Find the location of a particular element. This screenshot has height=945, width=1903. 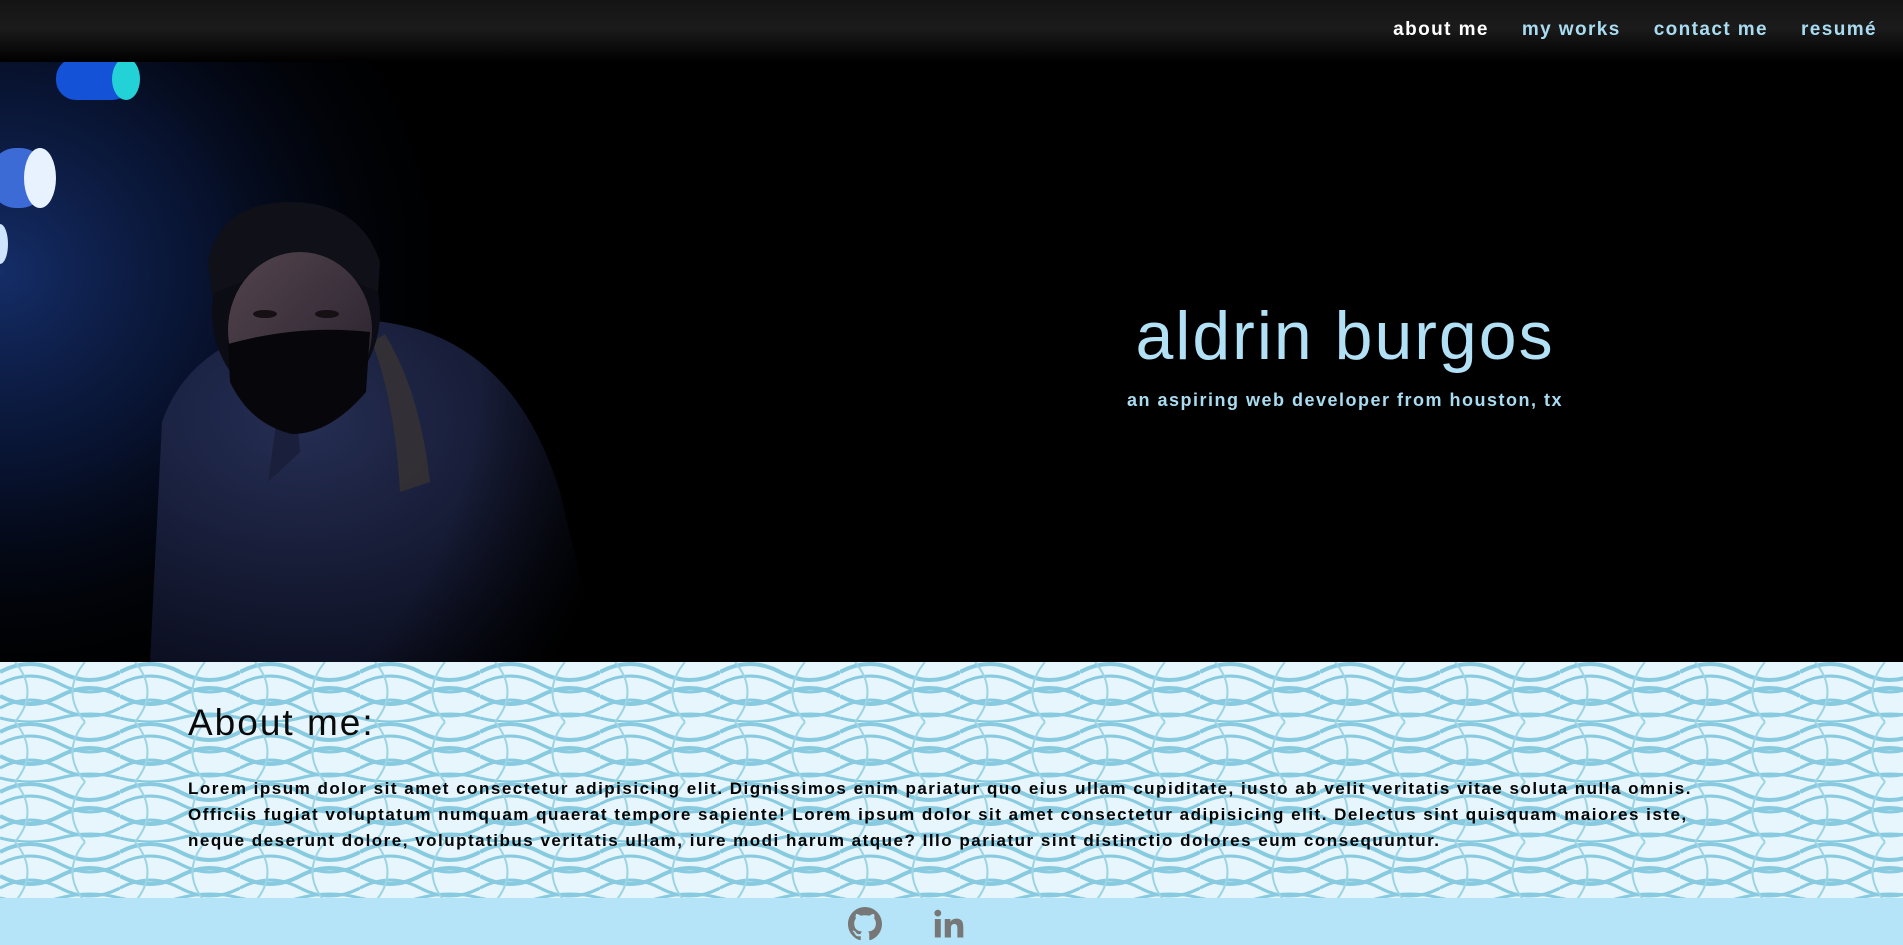

footer is located at coordinates (951, 921).